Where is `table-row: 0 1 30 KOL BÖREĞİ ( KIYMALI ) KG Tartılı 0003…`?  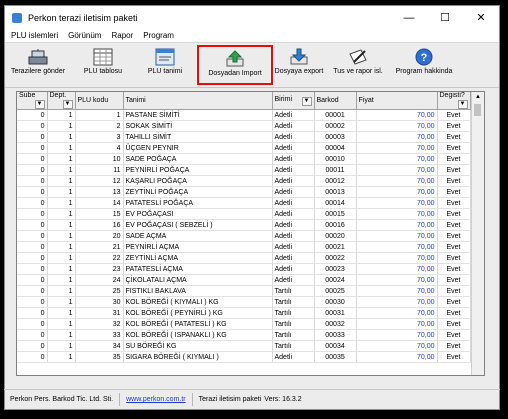
table-row: 0 1 30 KOL BÖREĞİ ( KIYMALI ) KG Tartılı 0003… is located at coordinates (244, 302).